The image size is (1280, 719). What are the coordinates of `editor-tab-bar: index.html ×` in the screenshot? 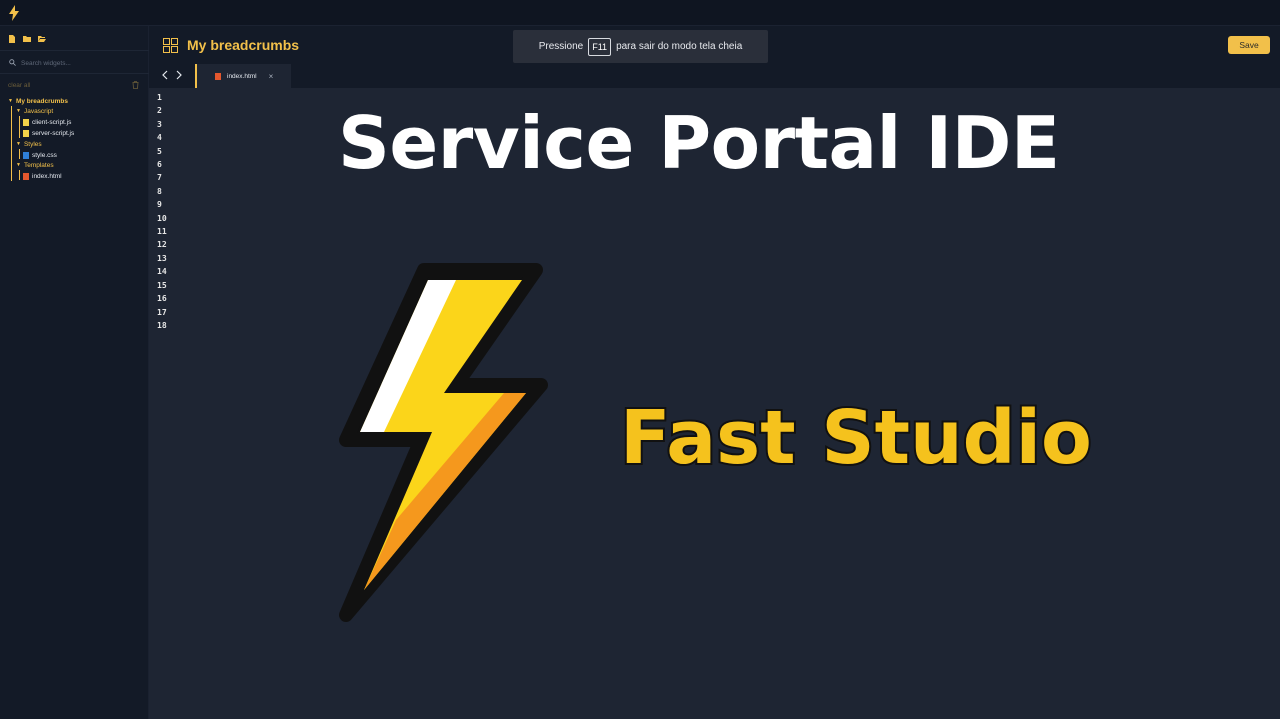 It's located at (714, 76).